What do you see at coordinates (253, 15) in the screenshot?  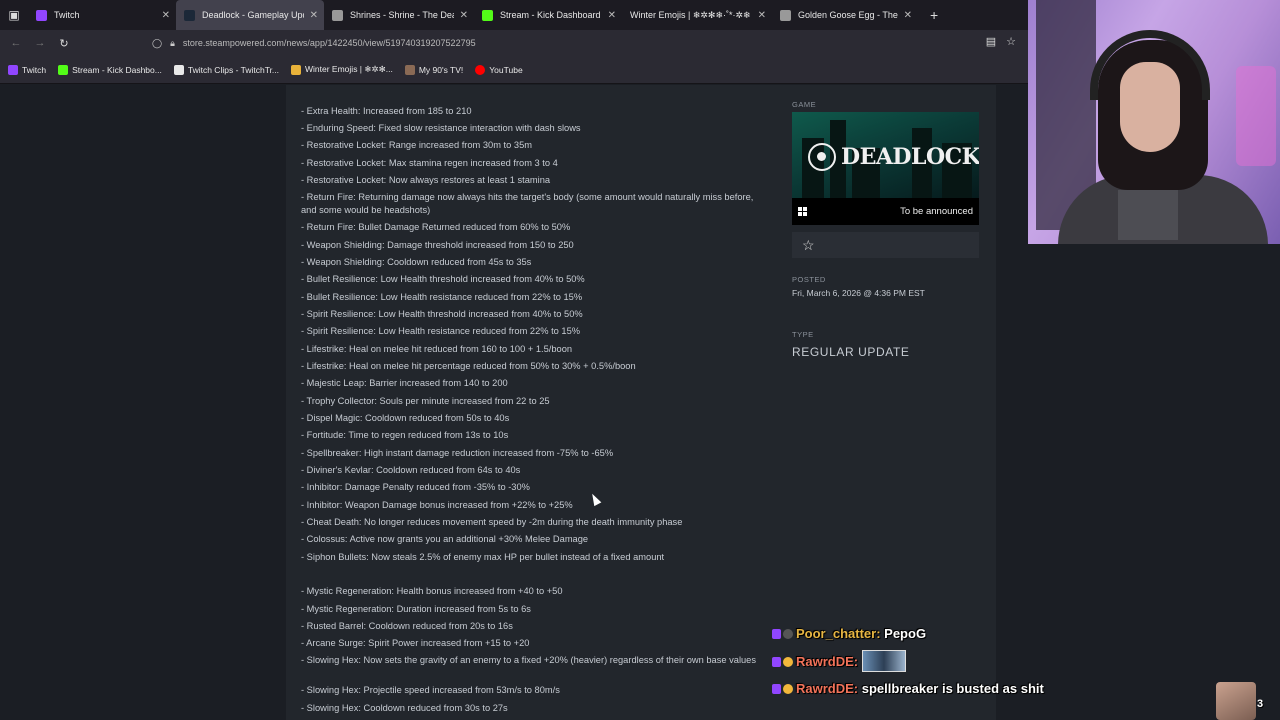 I see `tab-label: Deadlock - Gameplay Update -` at bounding box center [253, 15].